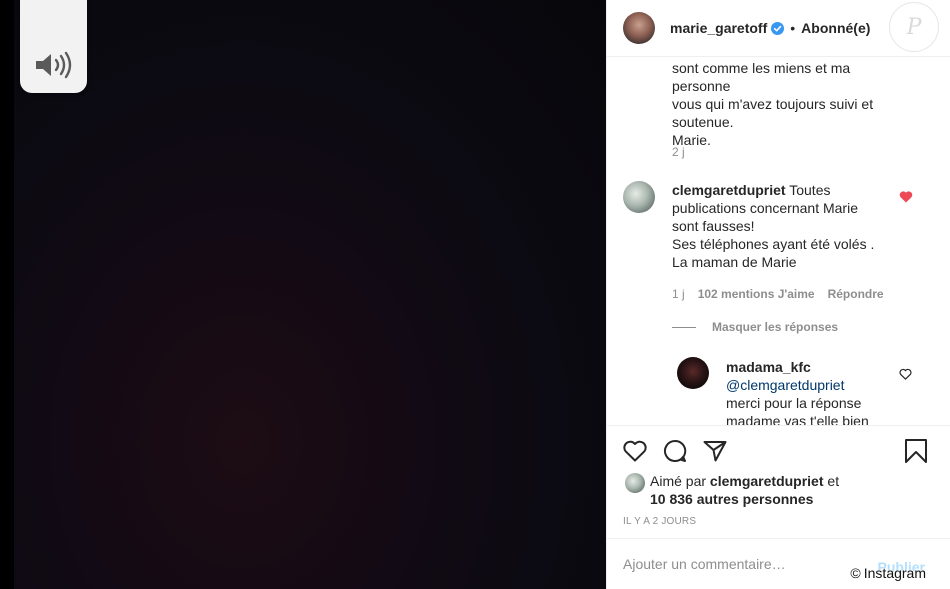  I want to click on likes-suffix: et, so click(831, 481).